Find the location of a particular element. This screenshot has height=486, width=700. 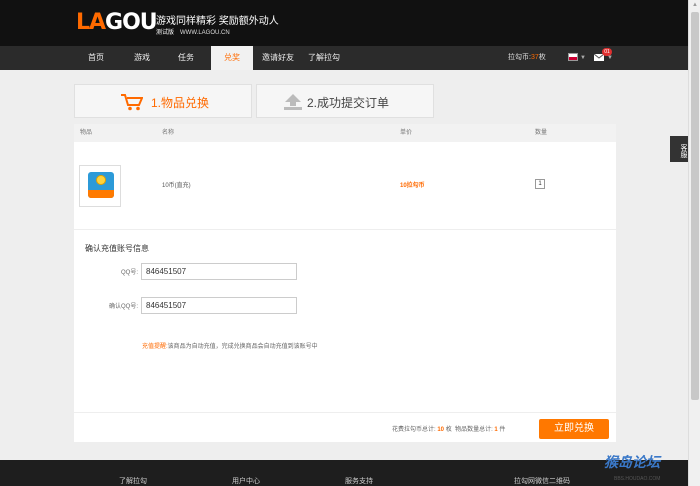

footer-link-about: 了解拉勾 is located at coordinates (133, 481).